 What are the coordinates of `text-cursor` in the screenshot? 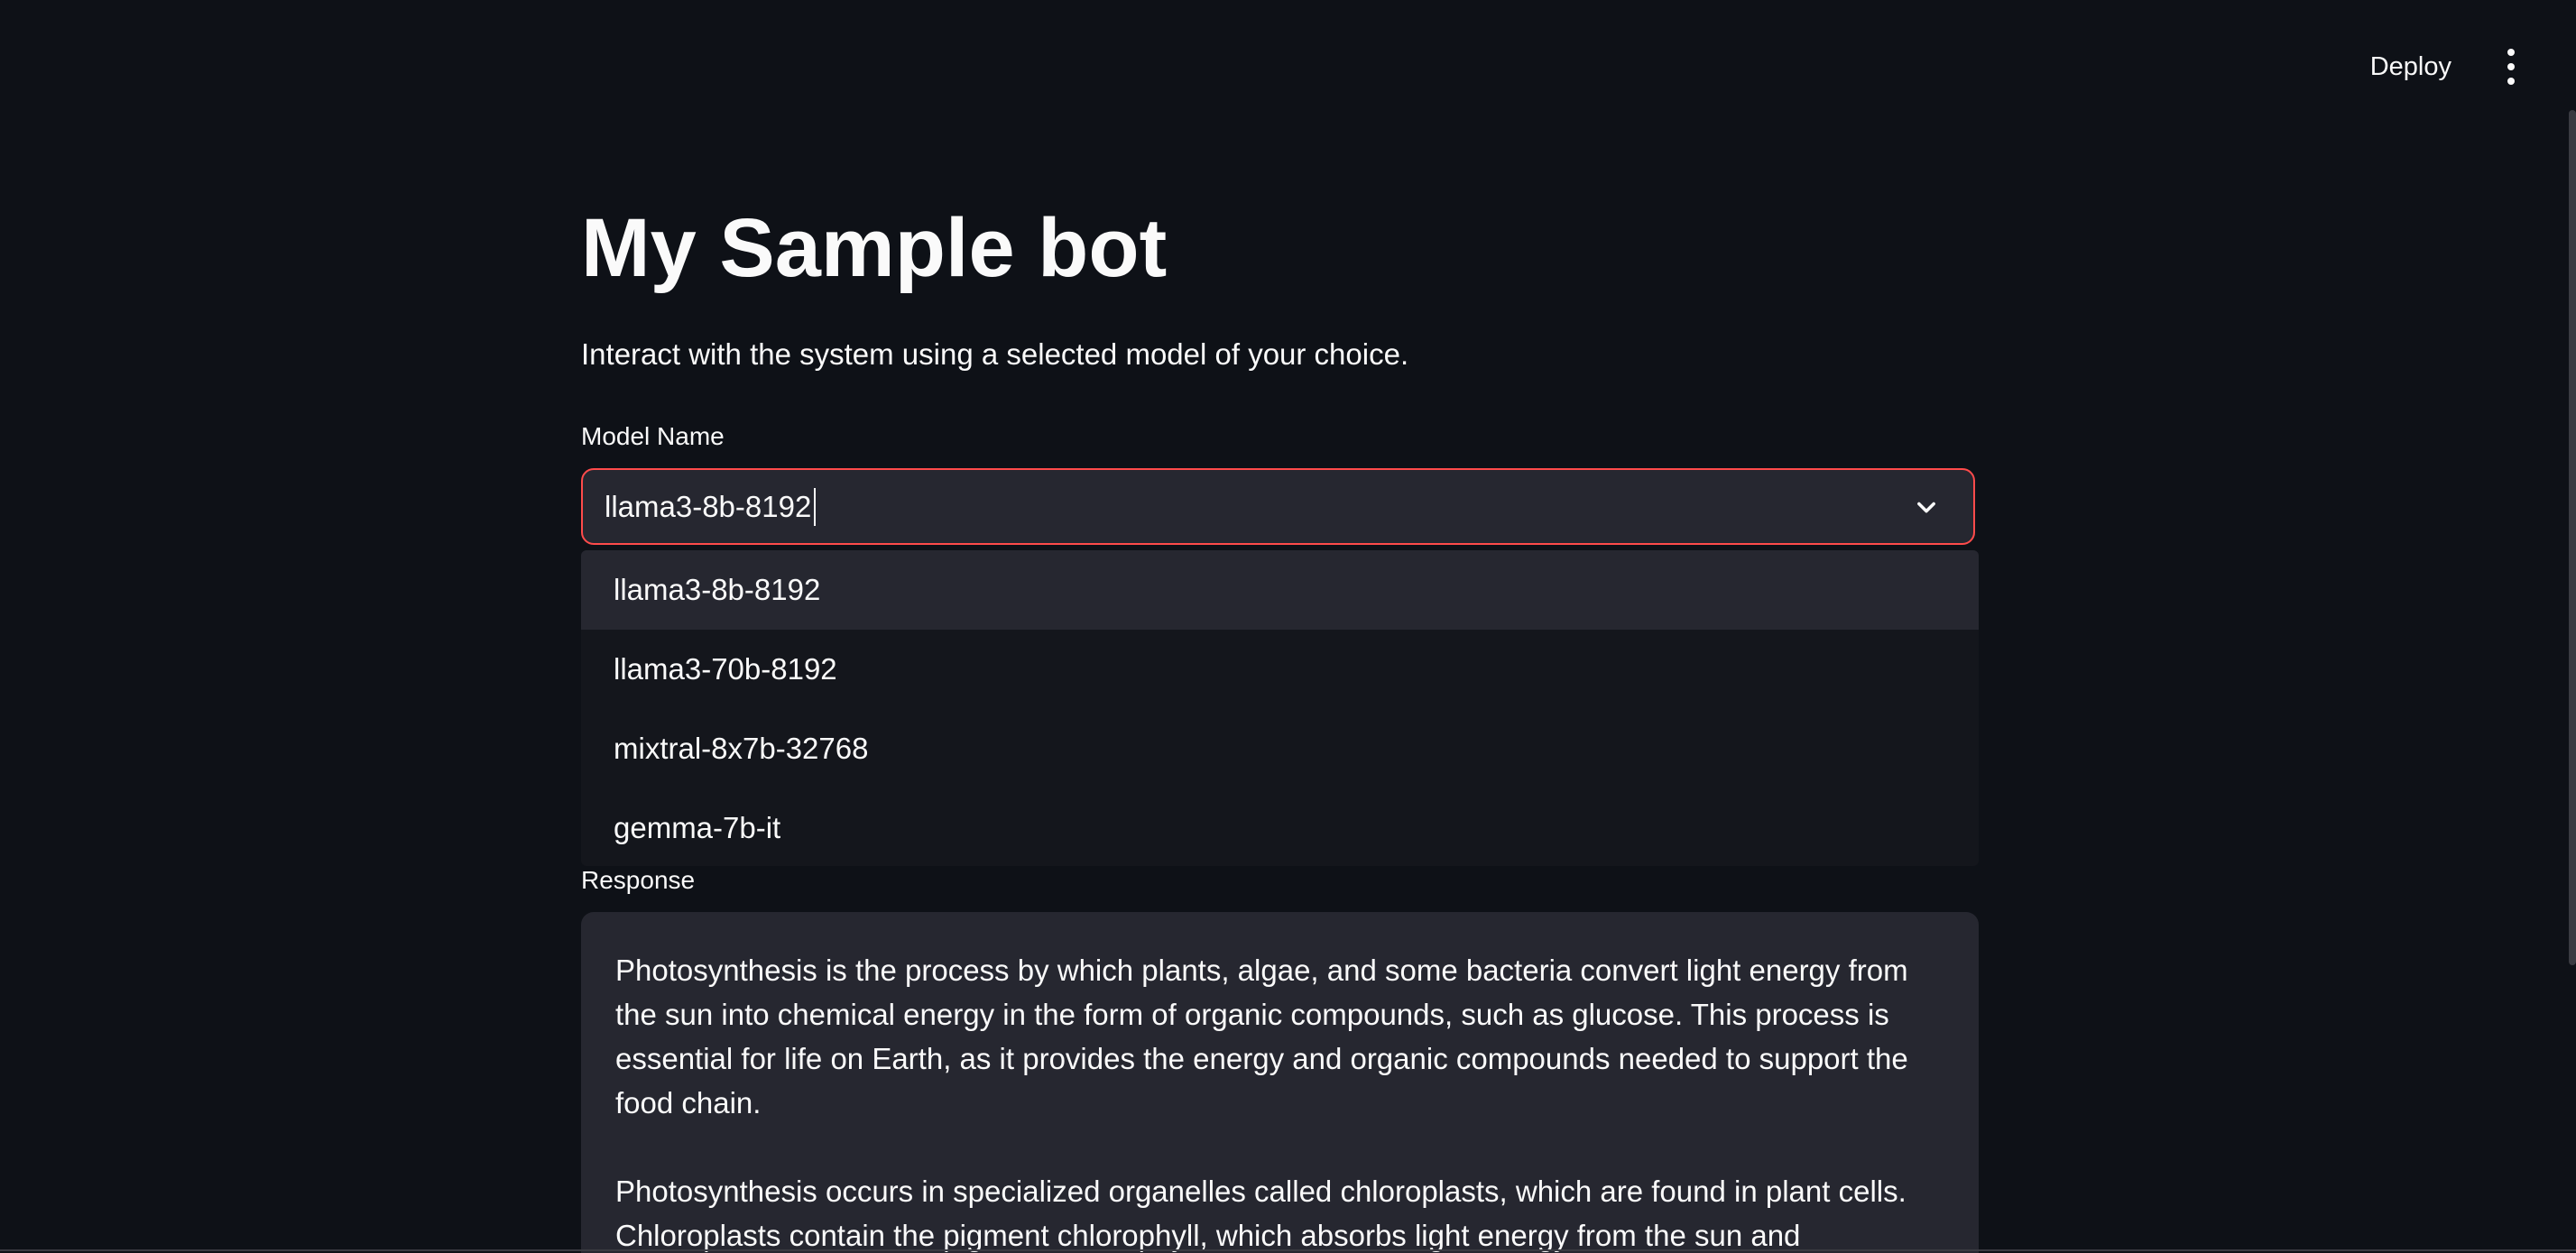 It's located at (815, 506).